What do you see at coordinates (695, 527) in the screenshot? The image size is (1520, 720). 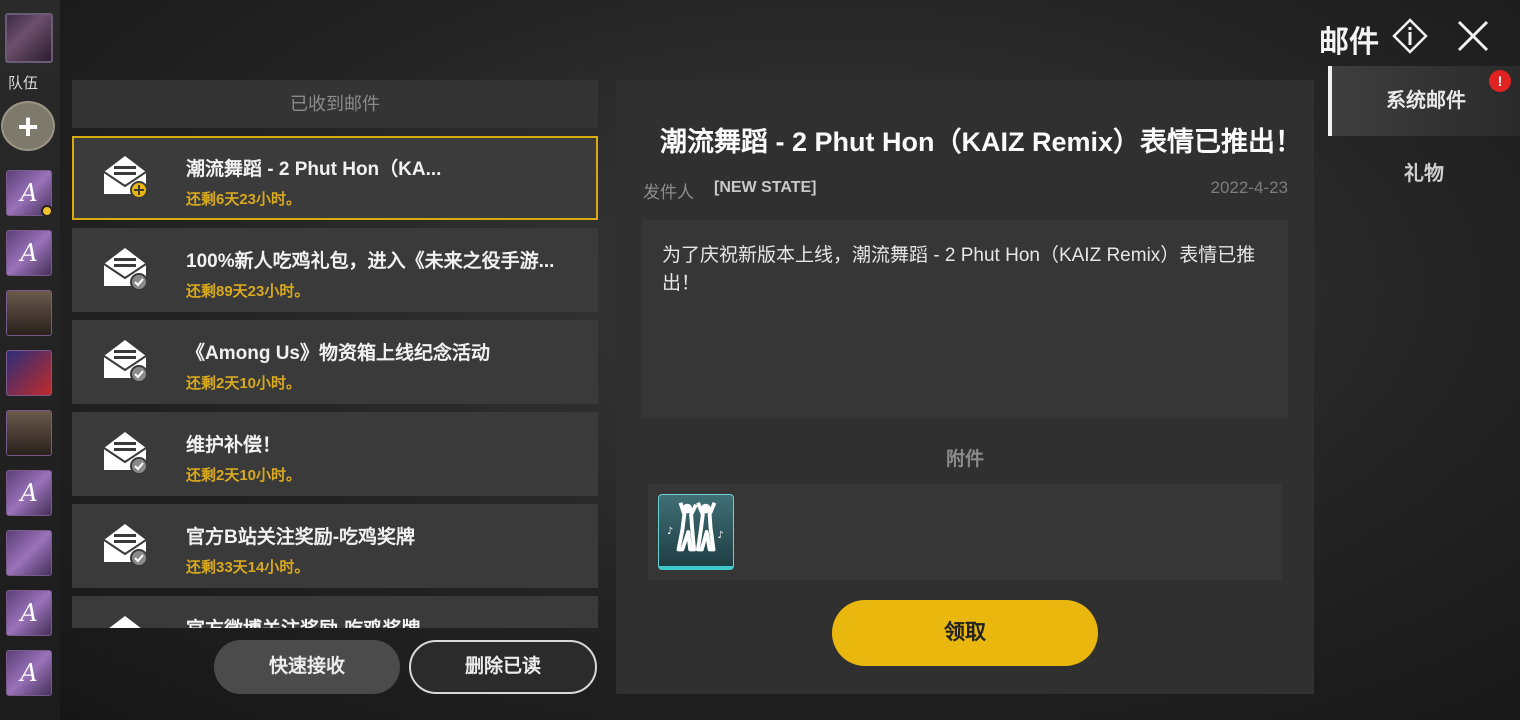 I see `dance-emote-icon: ♪ ♪` at bounding box center [695, 527].